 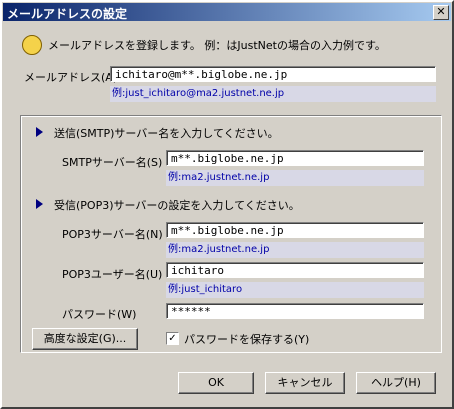 What do you see at coordinates (295, 290) in the screenshot?
I see `pop3-user-example: 例:just_ichitaro` at bounding box center [295, 290].